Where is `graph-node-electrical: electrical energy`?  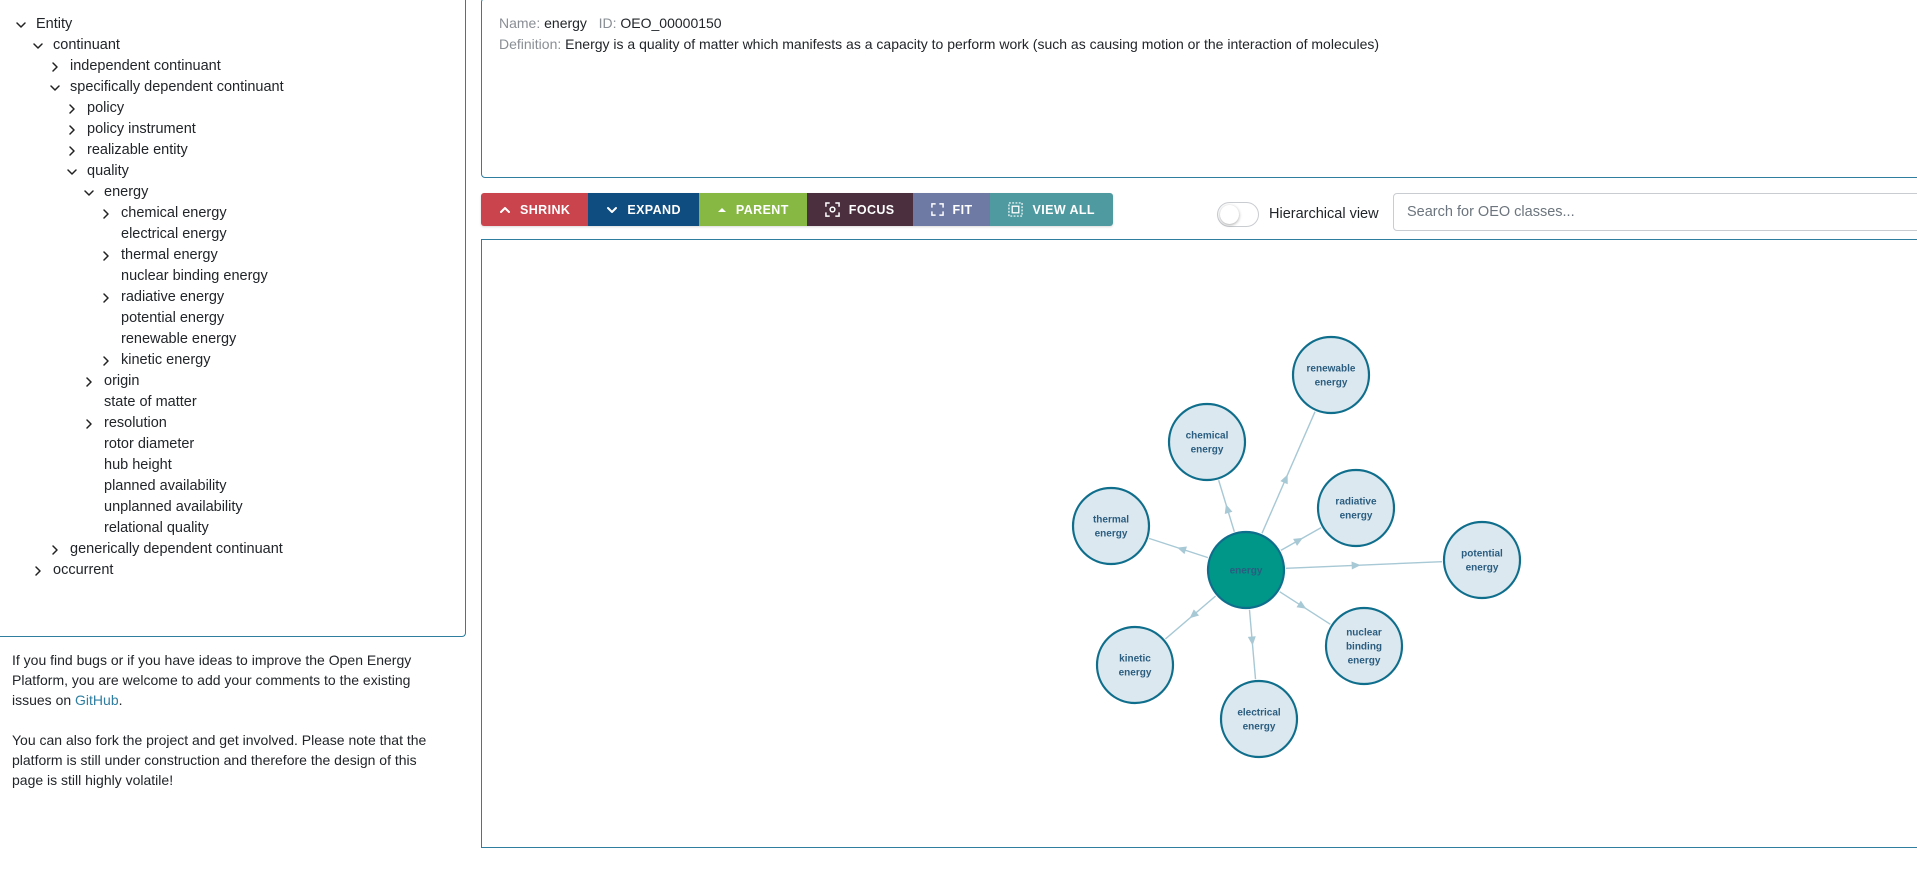
graph-node-electrical: electrical energy is located at coordinates (1259, 719).